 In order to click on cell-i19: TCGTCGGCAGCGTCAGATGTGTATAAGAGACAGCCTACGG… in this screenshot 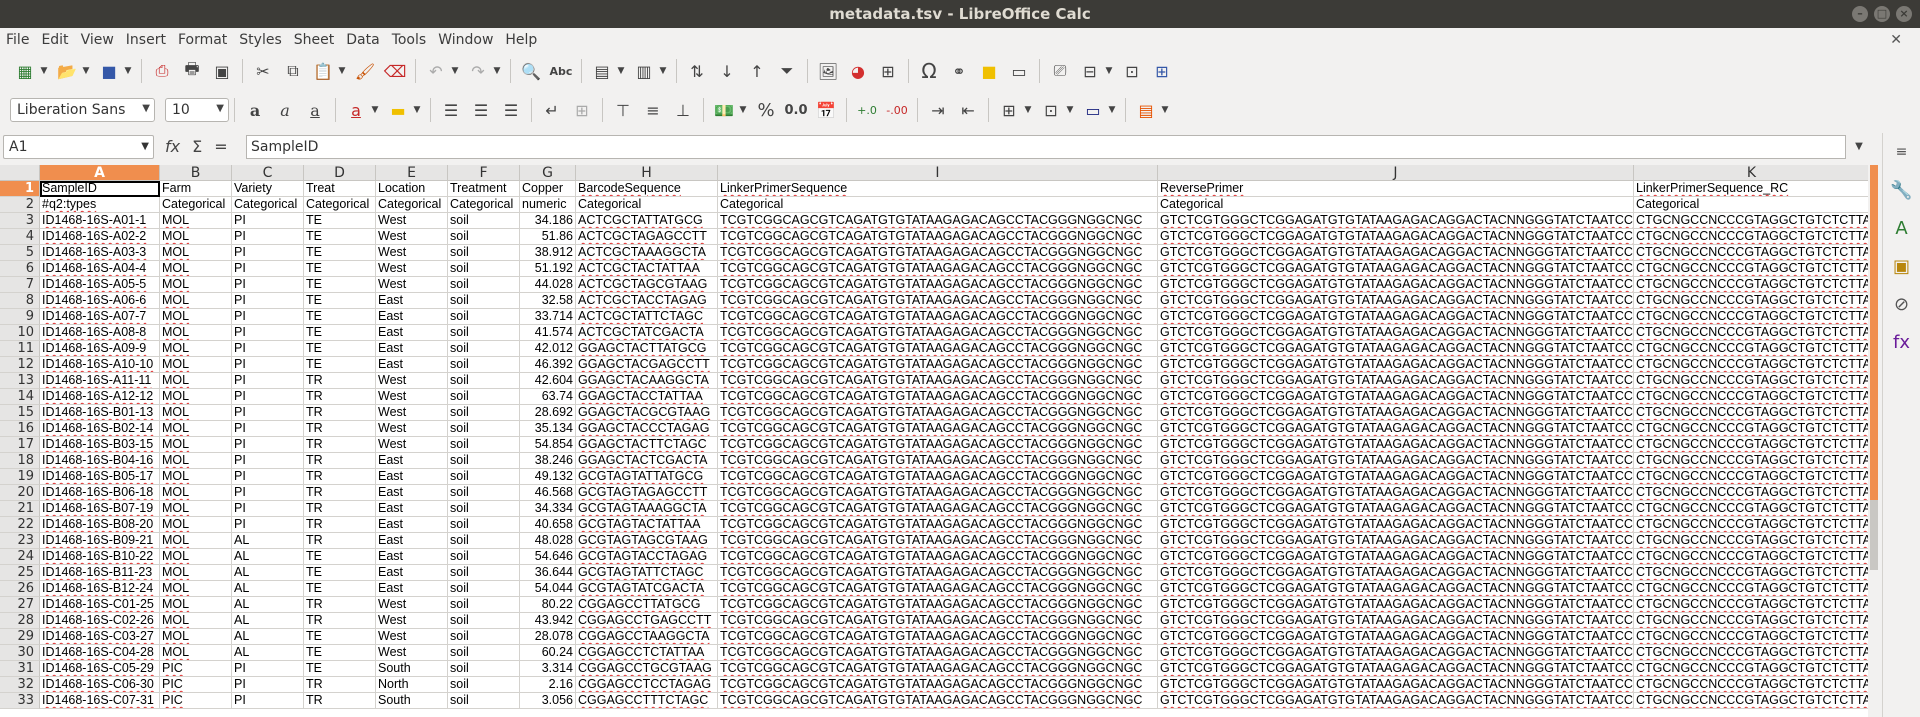, I will do `click(938, 477)`.